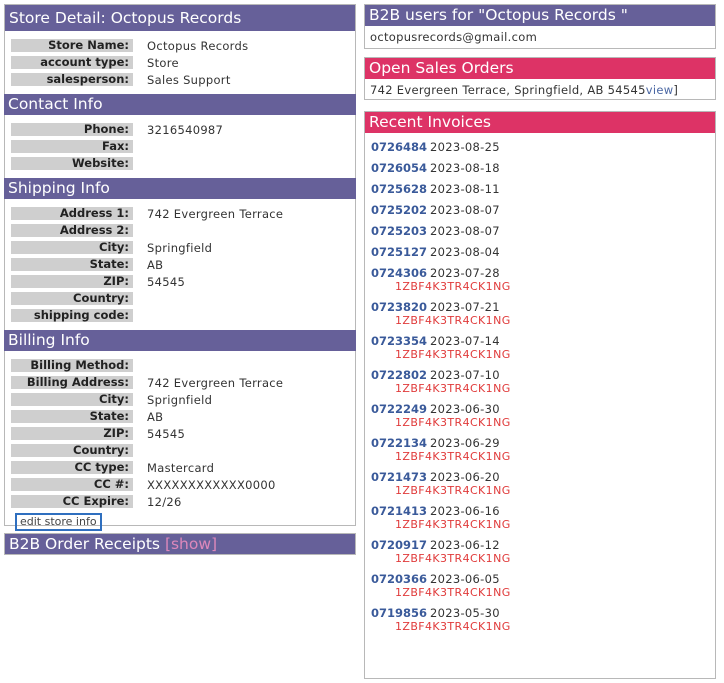 The width and height of the screenshot is (724, 683). I want to click on field-value: 742 Evergreen Terrace, so click(215, 382).